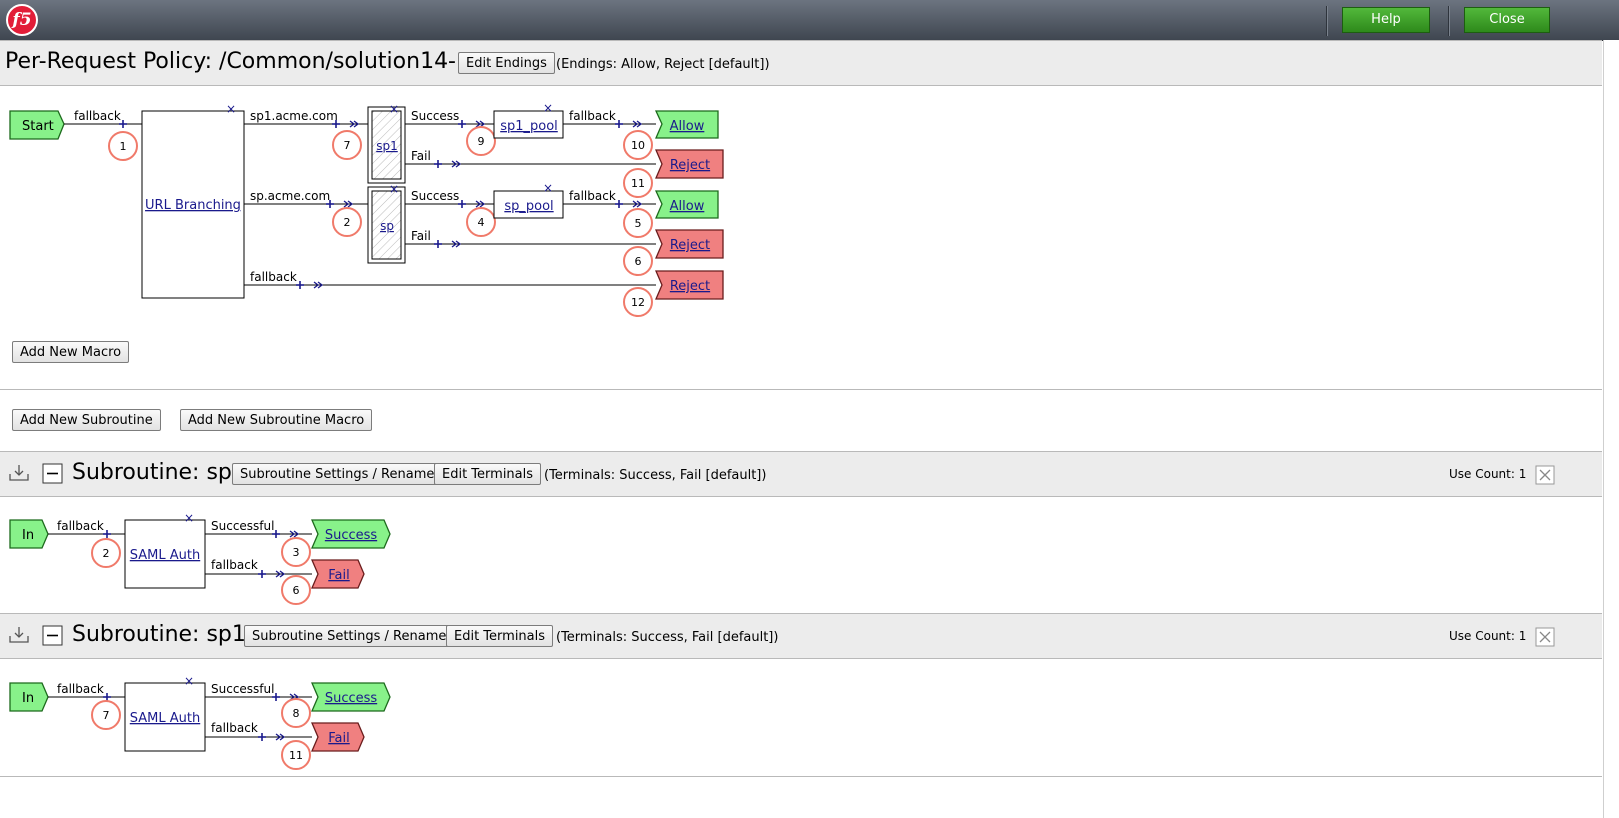 This screenshot has width=1619, height=818. I want to click on use-count: Use Count: 1, so click(1488, 474).